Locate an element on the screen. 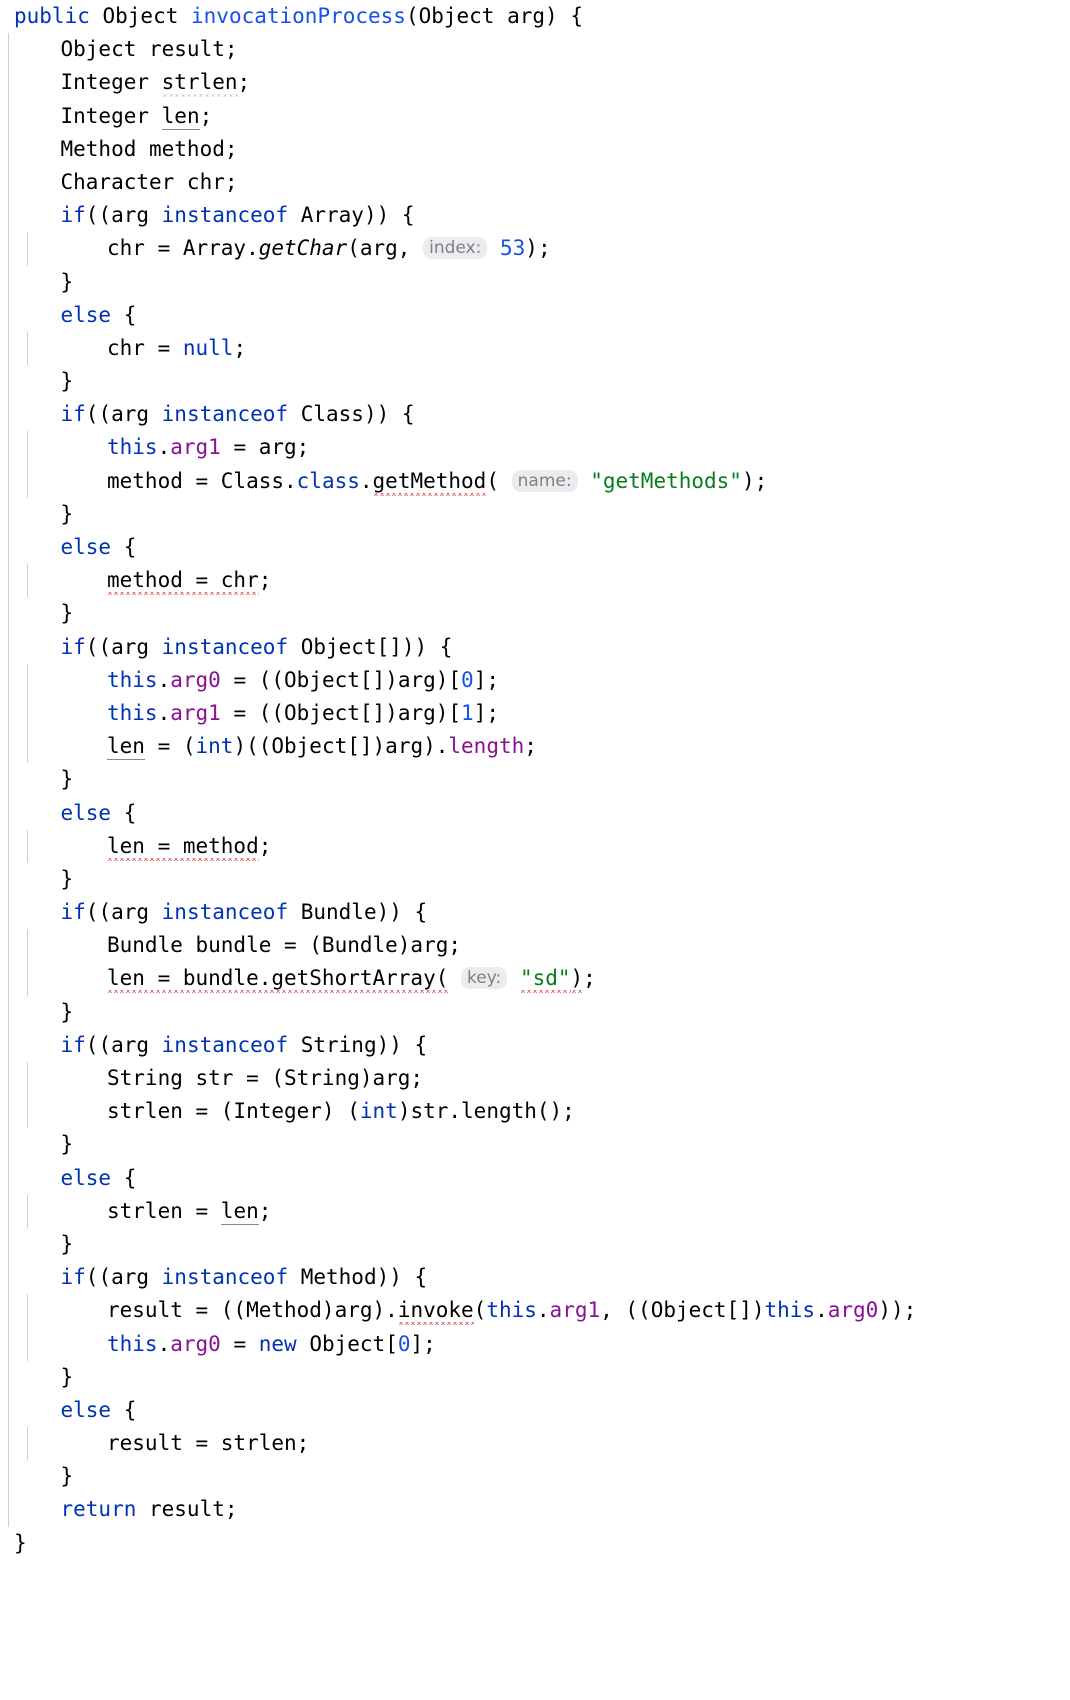 This screenshot has width=1070, height=1700. code-line: this.arg0 = new Object[0]; is located at coordinates (535, 1344).